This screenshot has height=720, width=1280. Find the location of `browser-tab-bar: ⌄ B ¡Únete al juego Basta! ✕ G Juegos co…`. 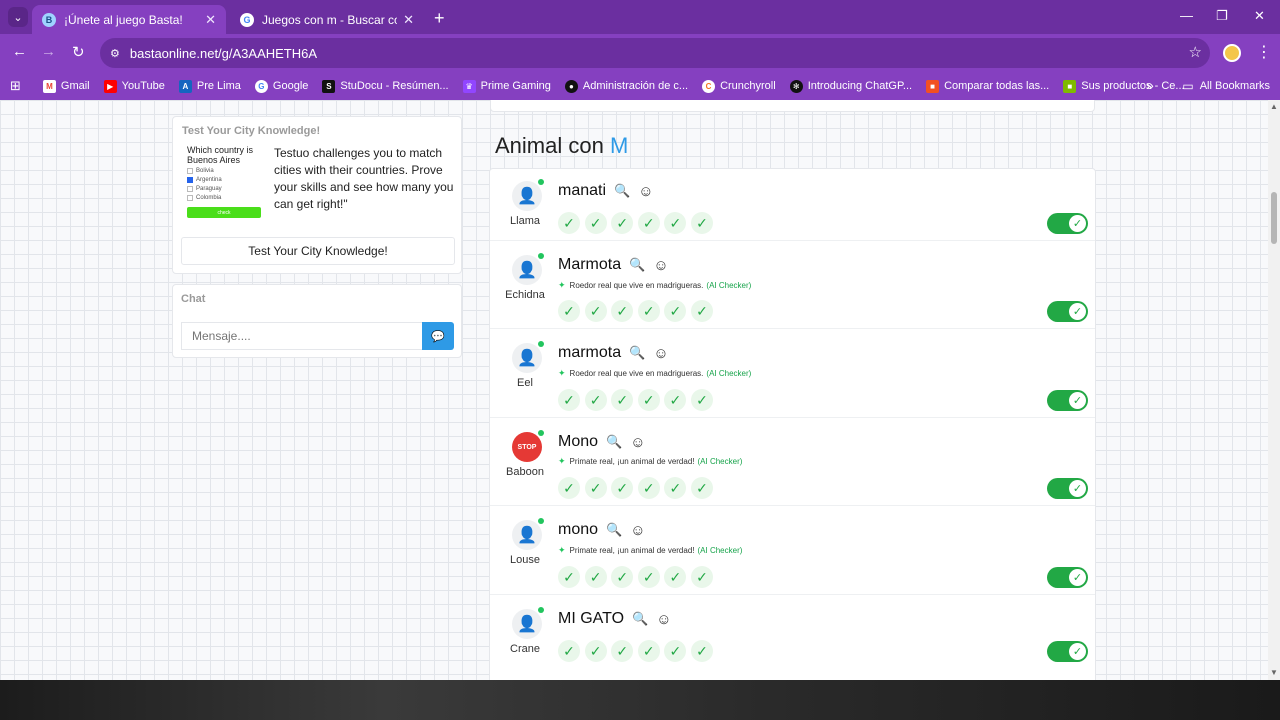

browser-tab-bar: ⌄ B ¡Únete al juego Basta! ✕ G Juegos co… is located at coordinates (640, 17).